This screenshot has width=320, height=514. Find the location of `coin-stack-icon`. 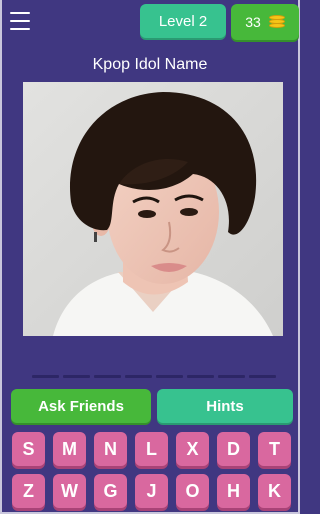

coin-stack-icon is located at coordinates (276, 22).